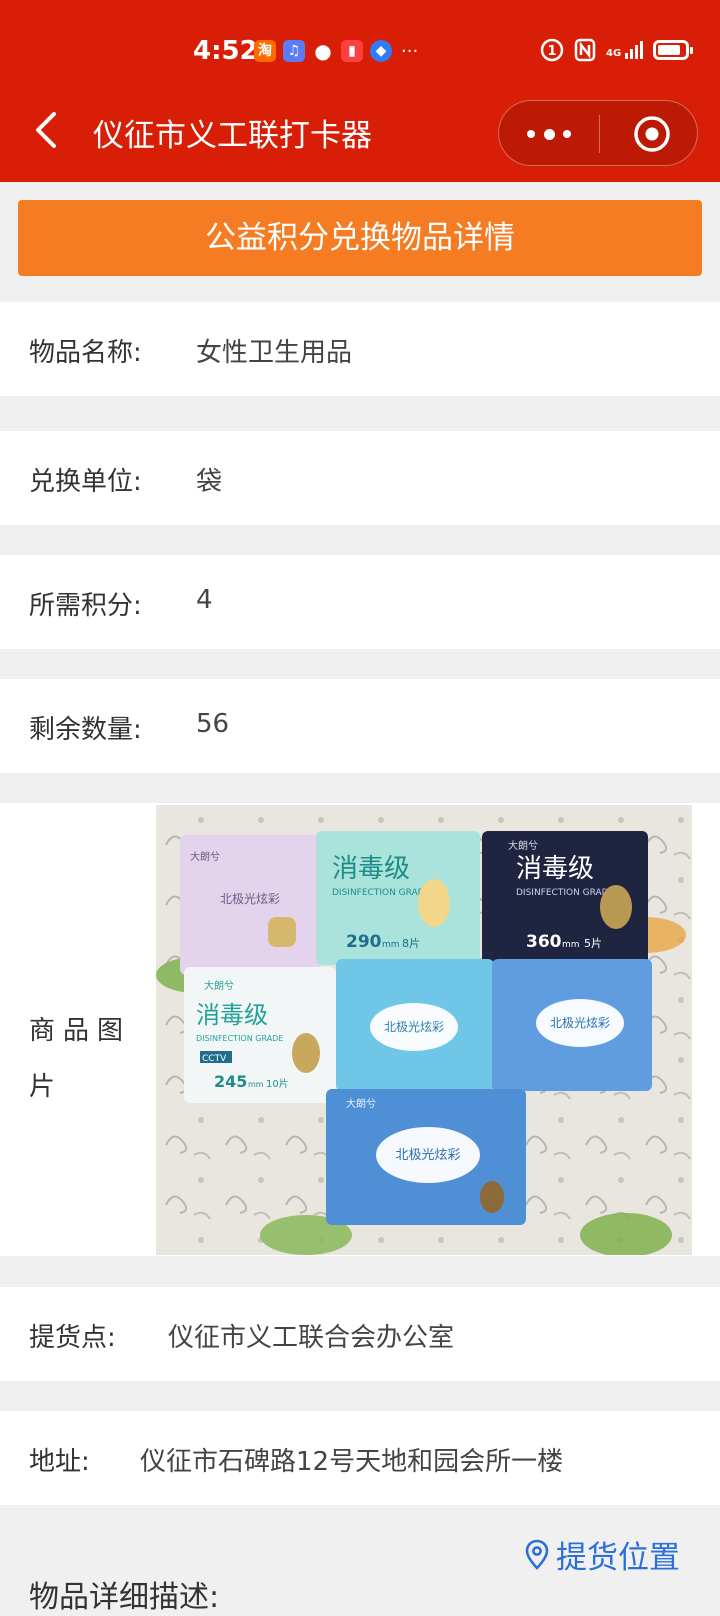 This screenshot has width=720, height=1616. I want to click on pickup-location-link: 提货位置, so click(602, 1554).